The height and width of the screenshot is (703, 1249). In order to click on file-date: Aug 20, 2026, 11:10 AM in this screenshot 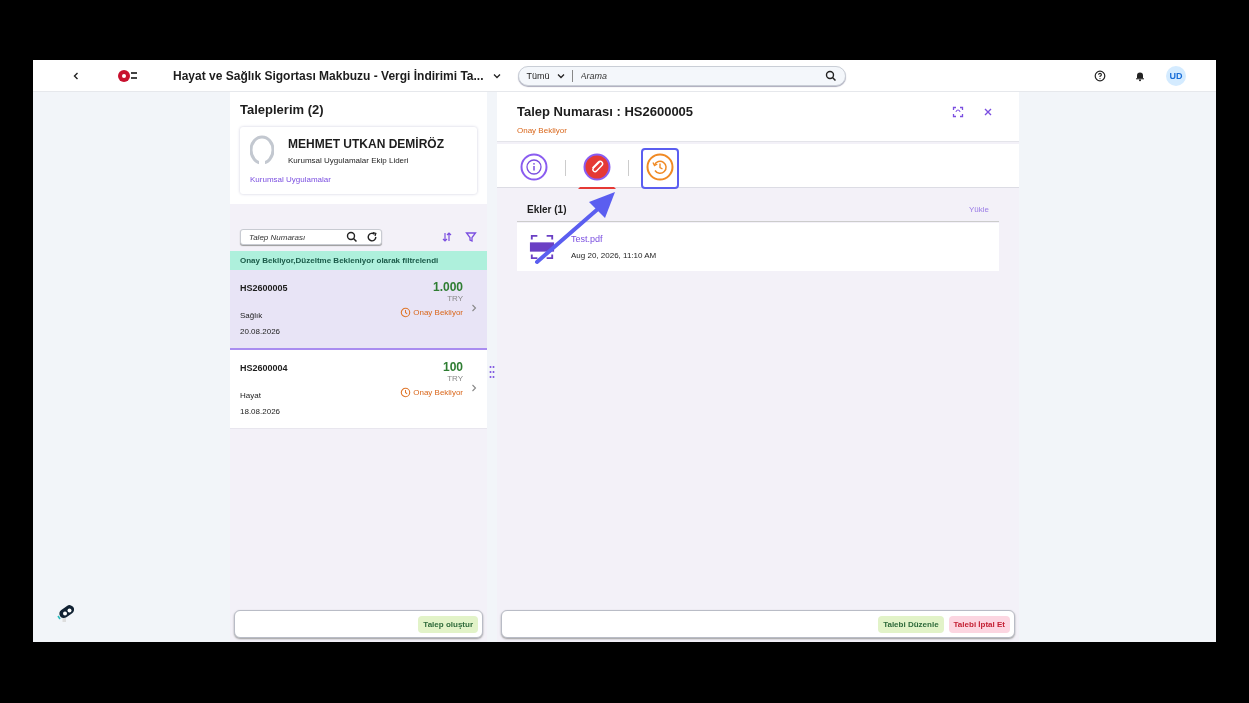, I will do `click(614, 255)`.